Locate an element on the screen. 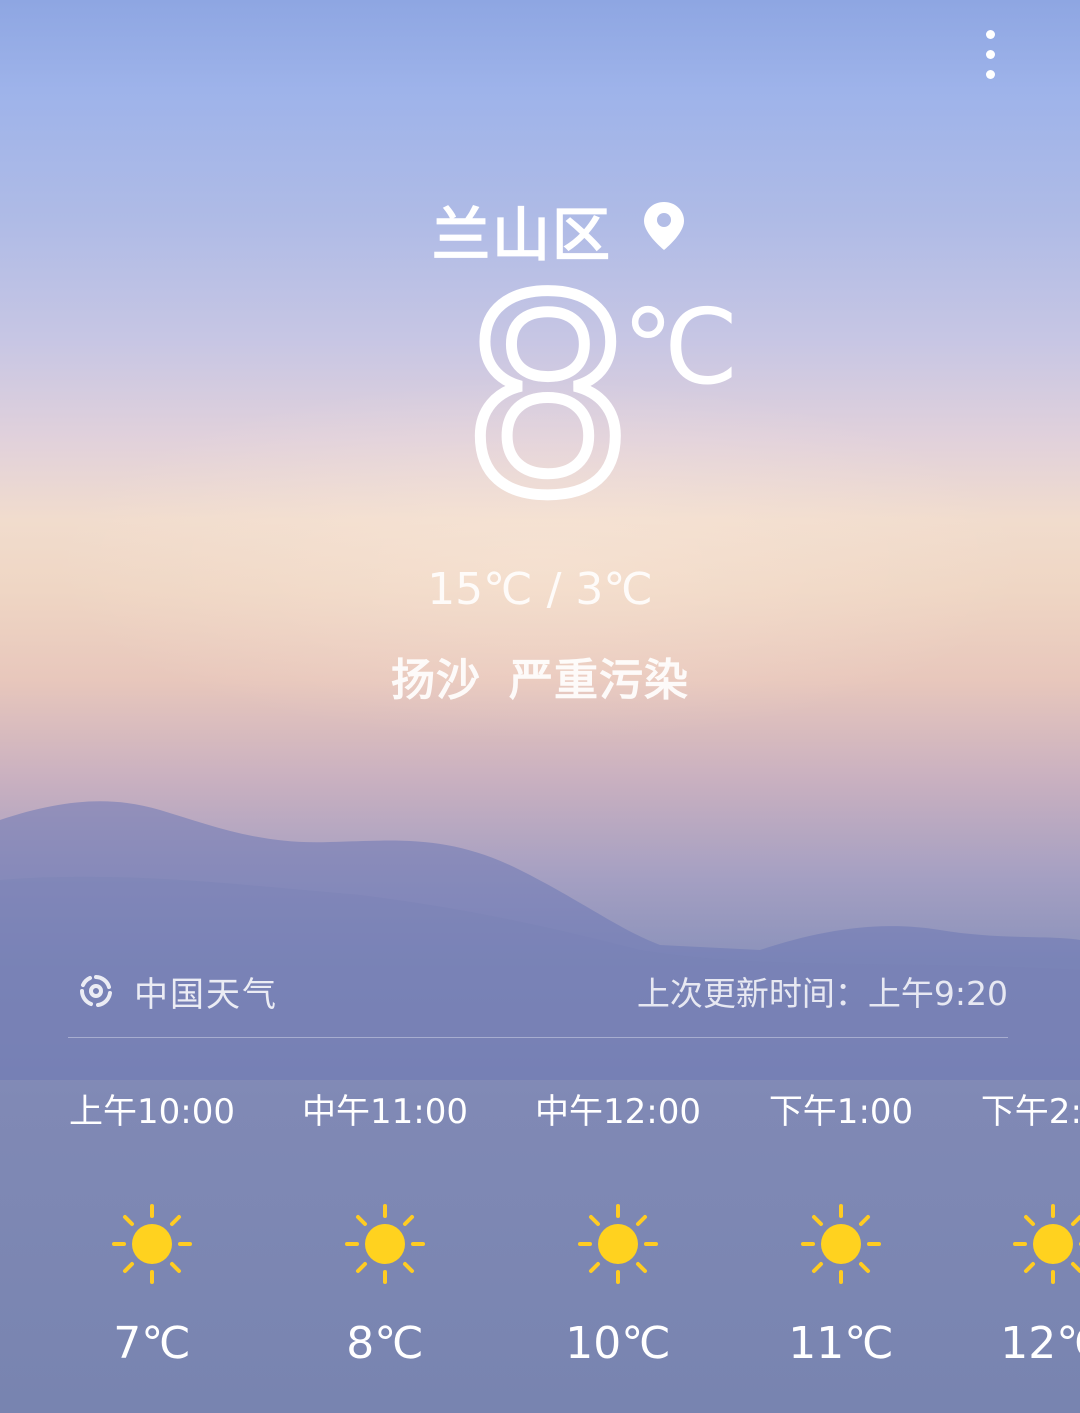  high-low-temperature: 15℃ / 3℃ is located at coordinates (540, 589).